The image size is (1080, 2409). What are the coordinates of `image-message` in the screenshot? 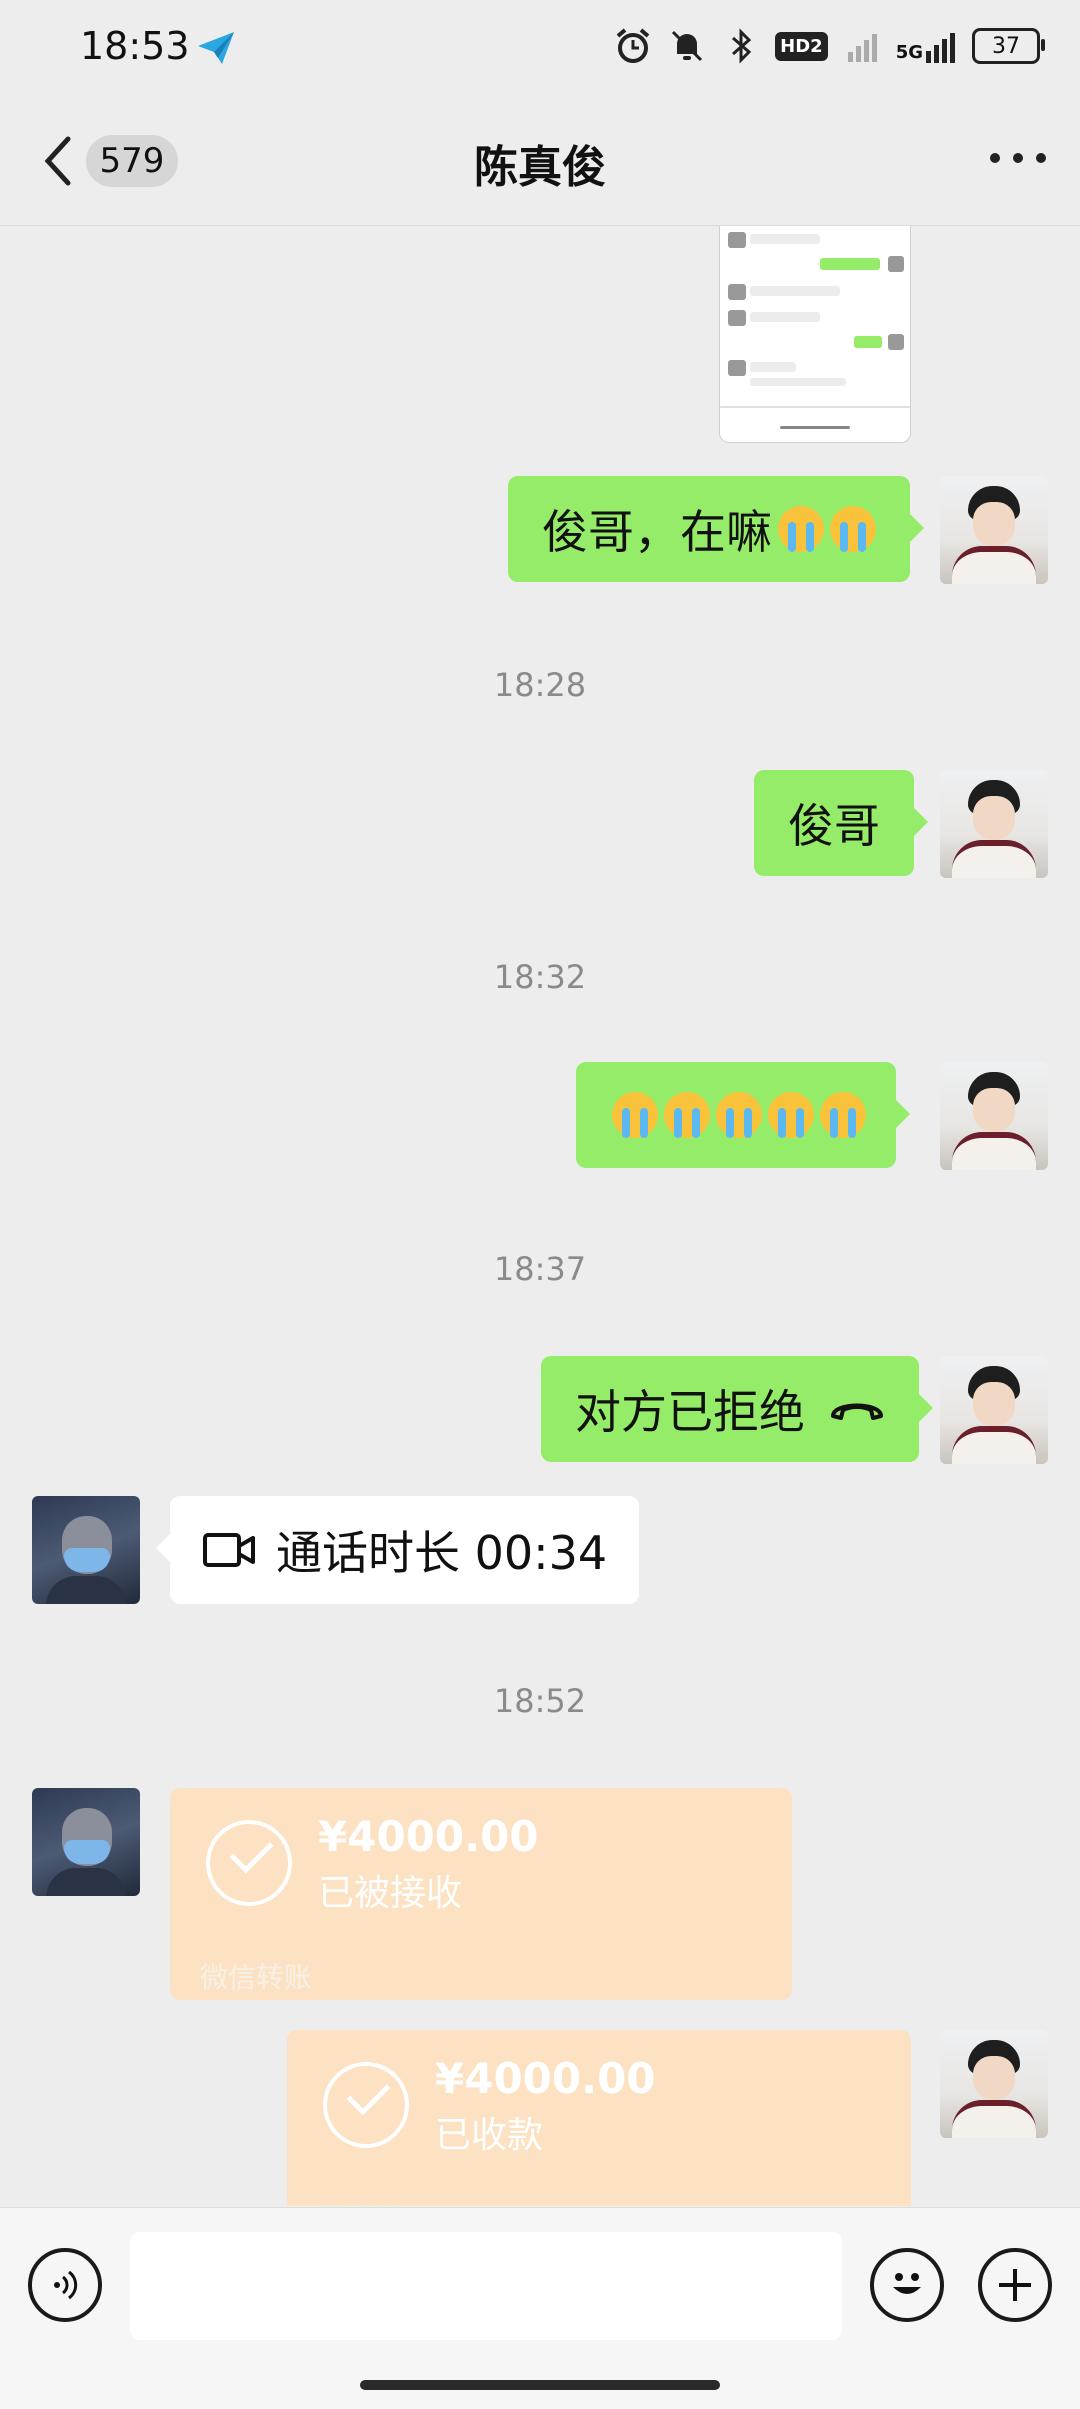 It's located at (815, 334).